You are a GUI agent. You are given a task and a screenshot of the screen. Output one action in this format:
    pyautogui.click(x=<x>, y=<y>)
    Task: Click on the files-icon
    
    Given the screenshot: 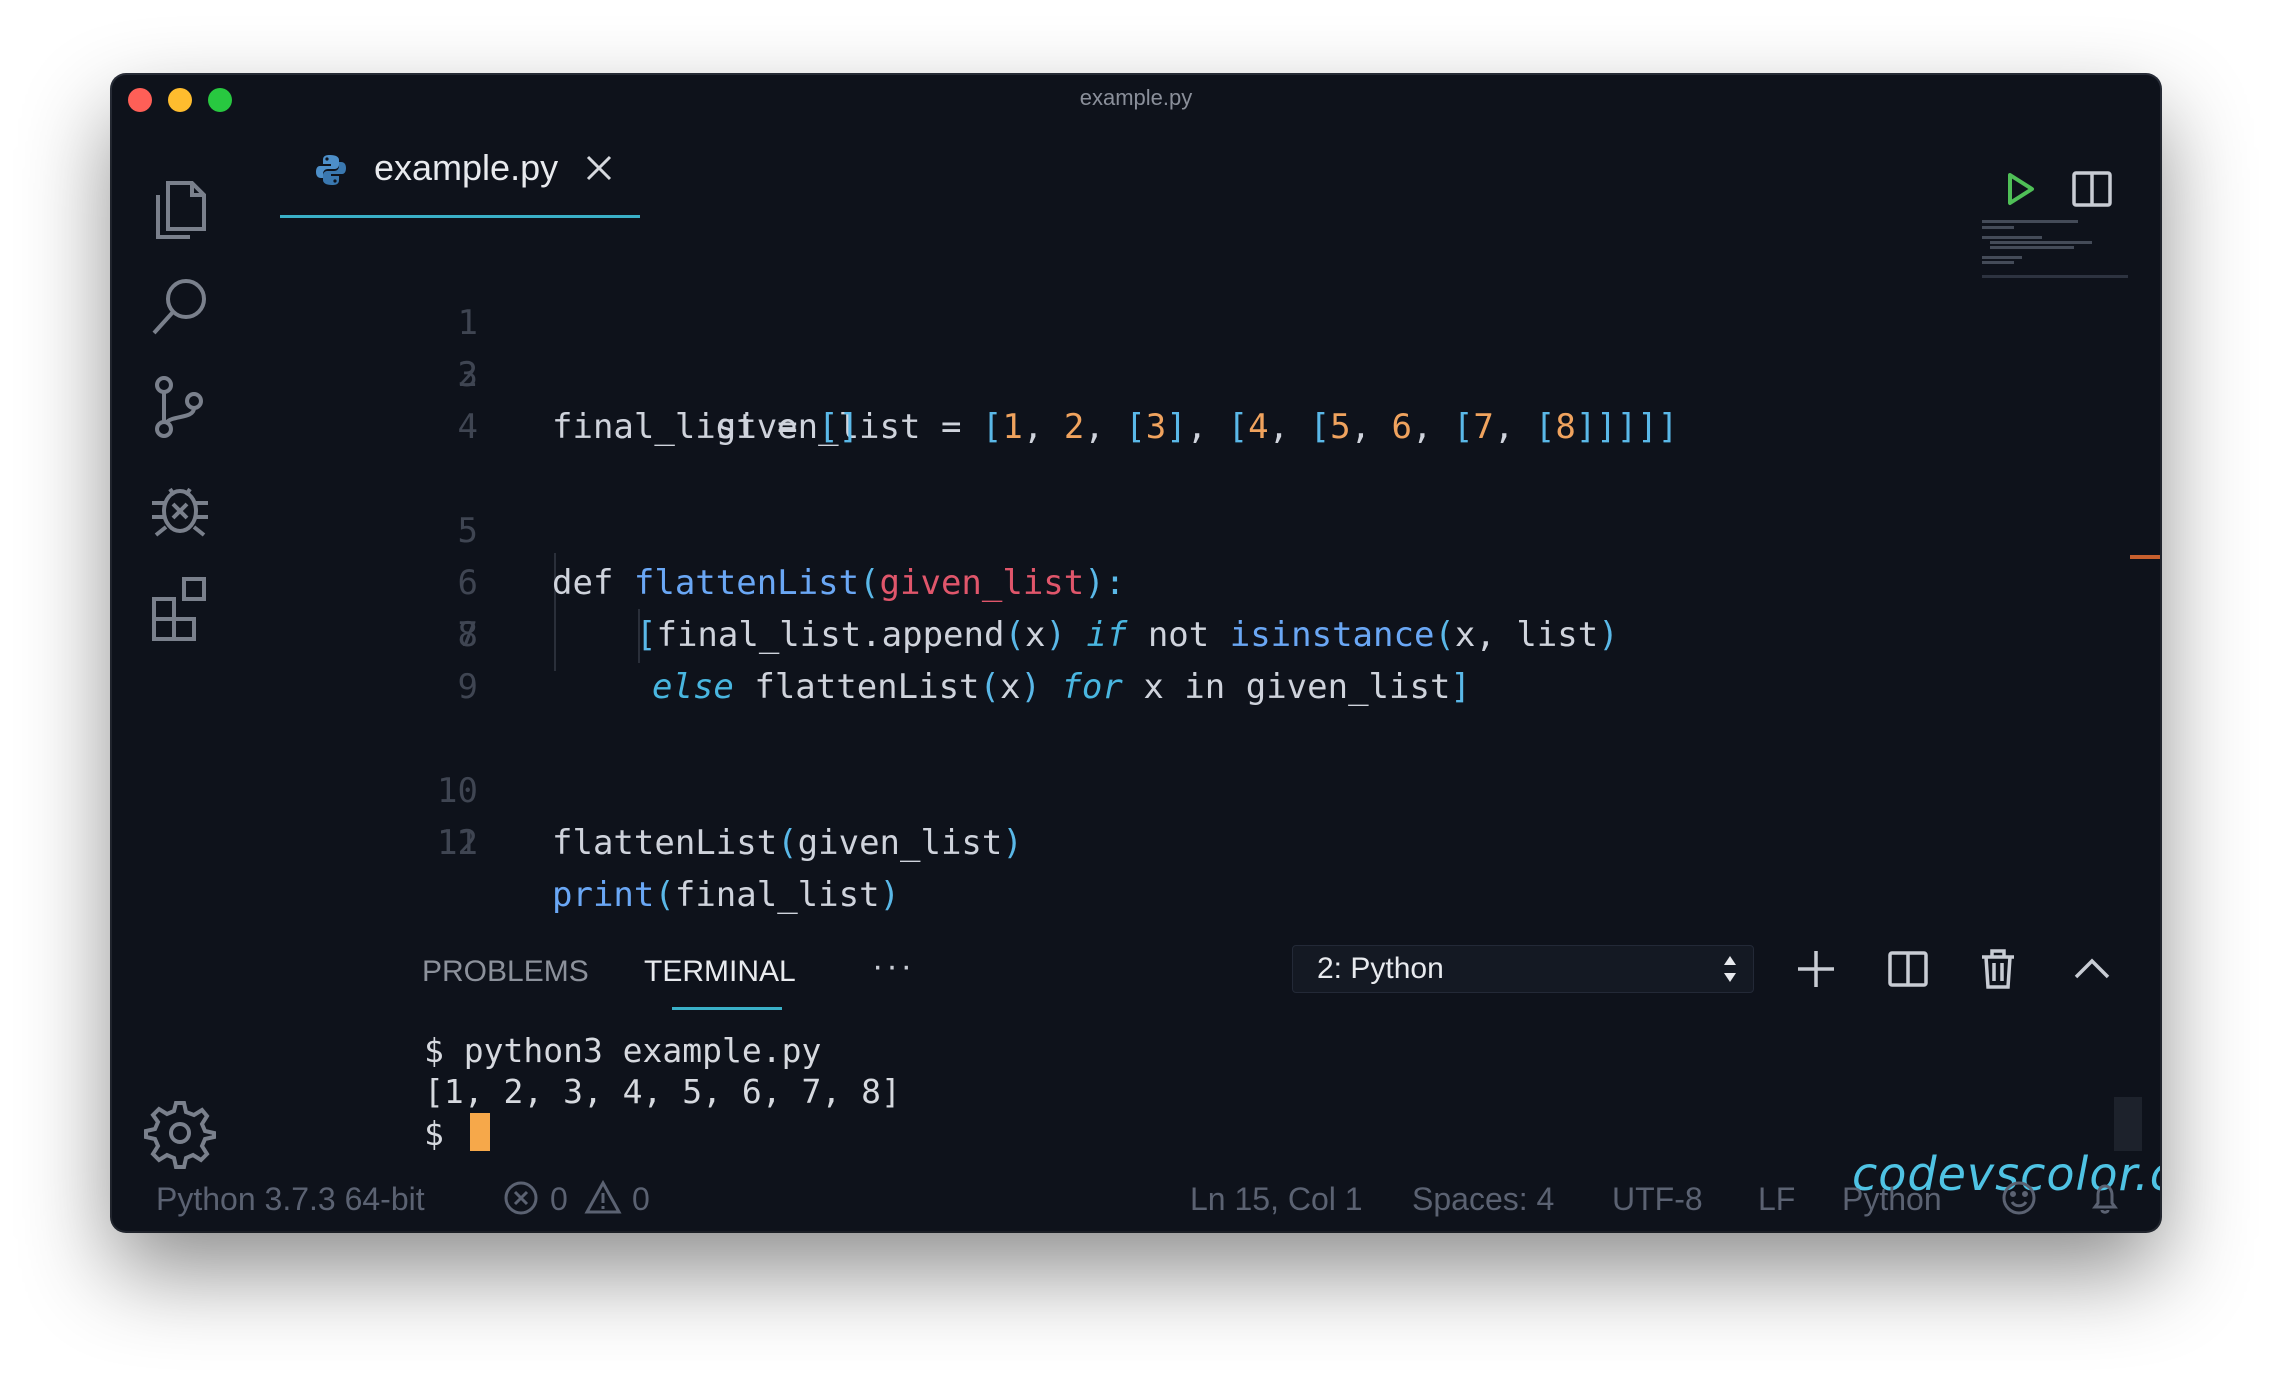 What is the action you would take?
    pyautogui.click(x=180, y=207)
    